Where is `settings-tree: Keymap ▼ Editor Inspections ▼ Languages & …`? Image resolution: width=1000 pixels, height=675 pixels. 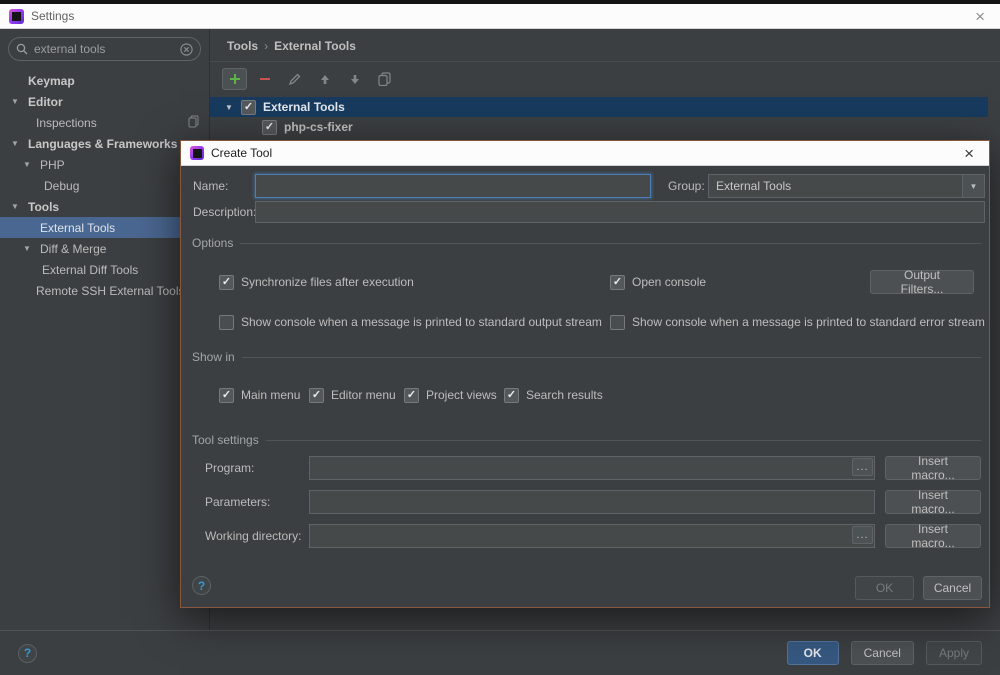 settings-tree: Keymap ▼ Editor Inspections ▼ Languages & … is located at coordinates (104, 185).